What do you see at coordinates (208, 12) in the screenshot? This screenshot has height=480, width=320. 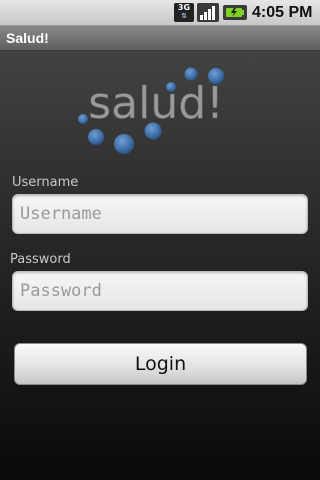 I see `signal-strength-icon` at bounding box center [208, 12].